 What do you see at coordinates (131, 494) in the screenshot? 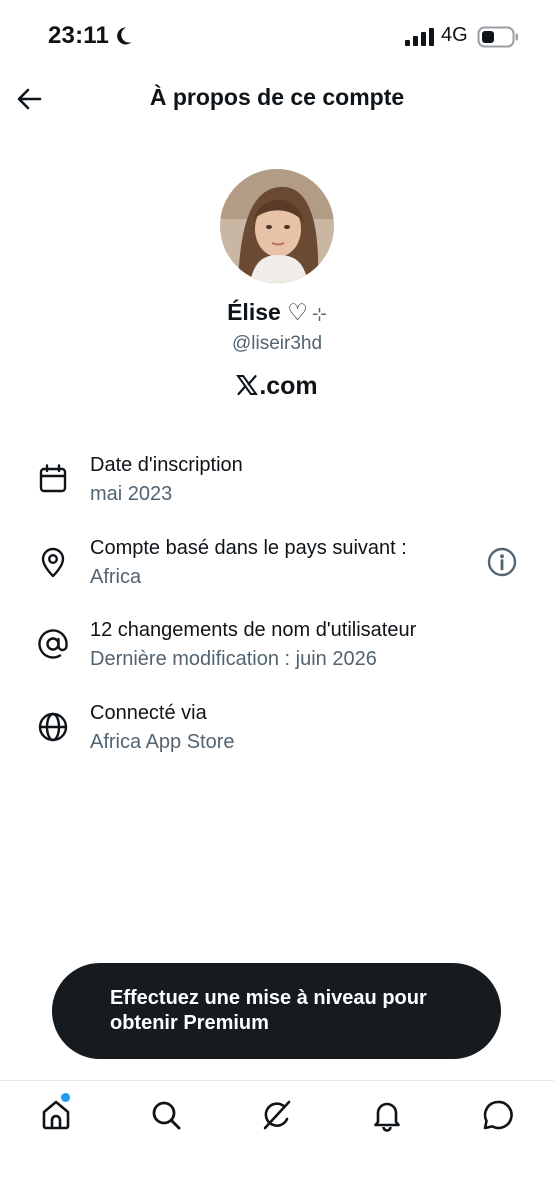
I see `info-value: mai 2023` at bounding box center [131, 494].